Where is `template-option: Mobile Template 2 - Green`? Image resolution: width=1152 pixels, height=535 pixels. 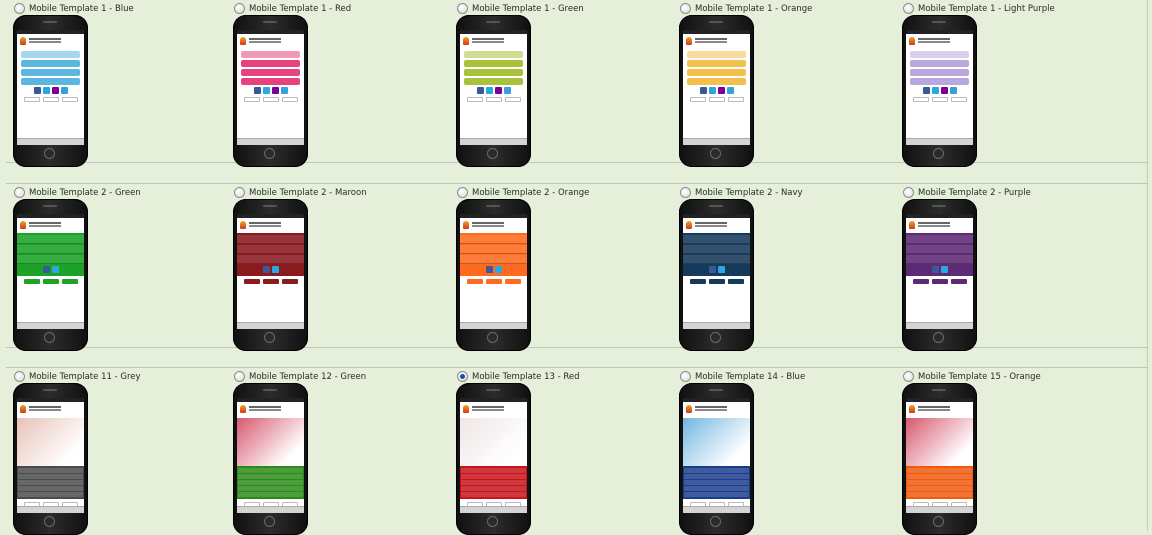
template-option: Mobile Template 2 - Green is located at coordinates (118, 269).